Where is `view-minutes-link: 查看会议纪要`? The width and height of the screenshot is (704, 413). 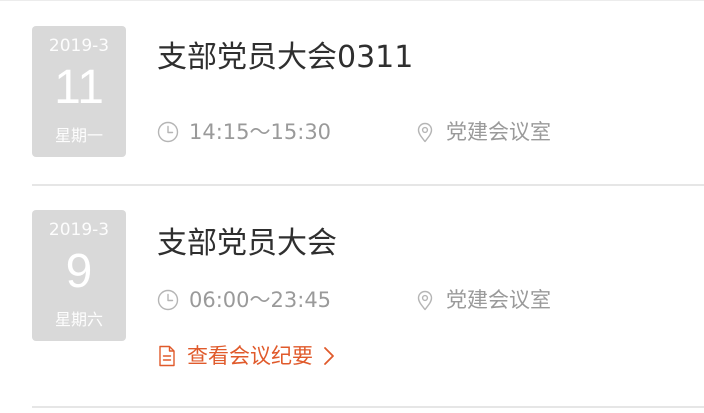
view-minutes-link: 查看会议纪要 is located at coordinates (246, 356).